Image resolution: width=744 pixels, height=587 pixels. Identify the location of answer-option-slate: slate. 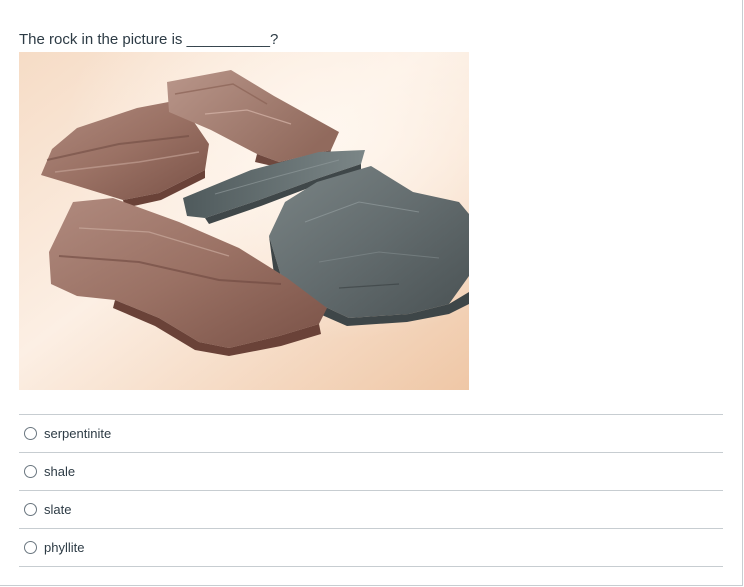
(371, 510).